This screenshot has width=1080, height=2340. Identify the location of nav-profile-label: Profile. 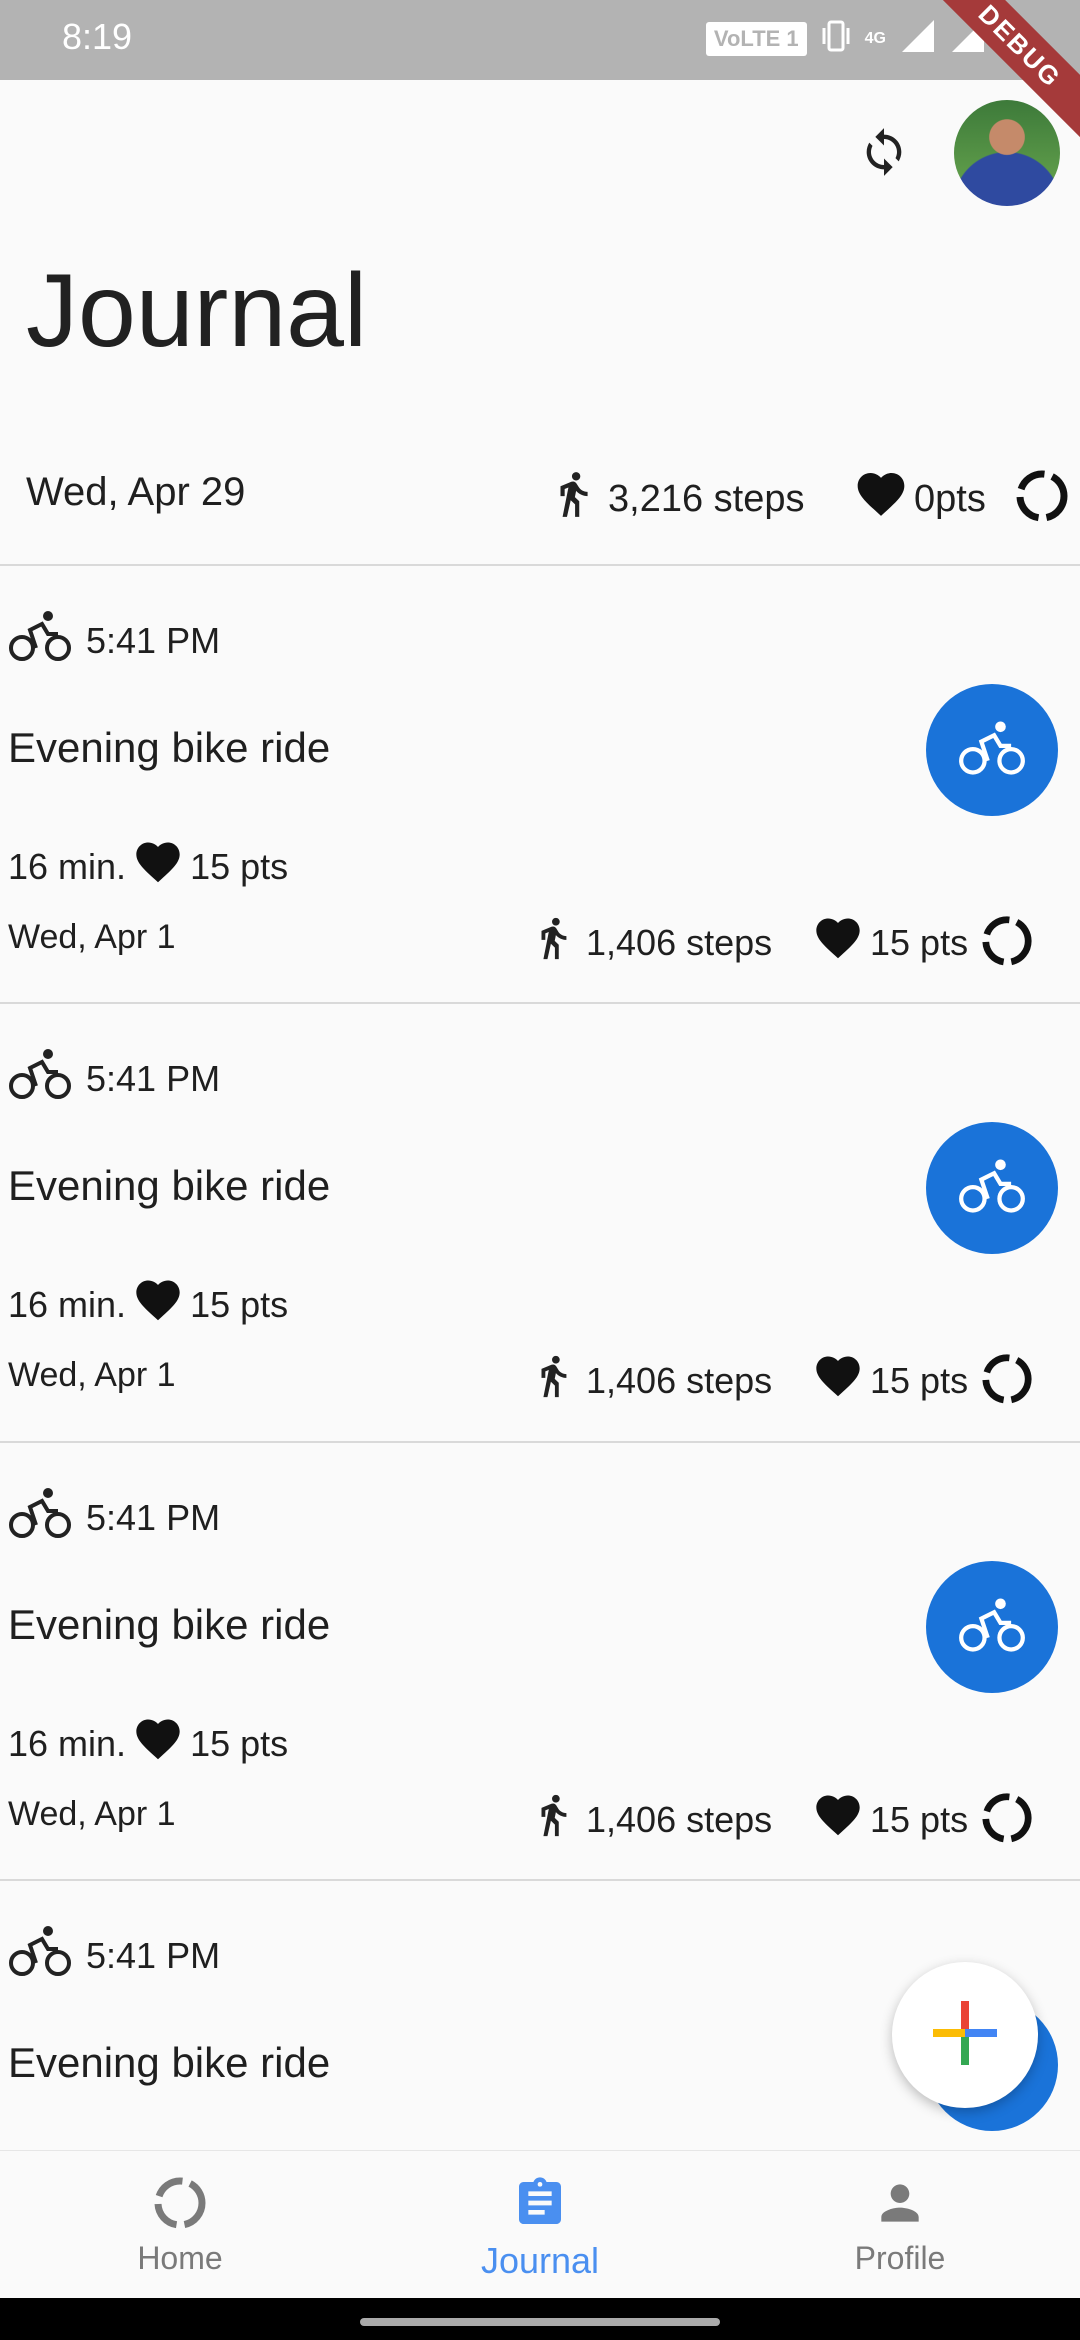
(900, 2258).